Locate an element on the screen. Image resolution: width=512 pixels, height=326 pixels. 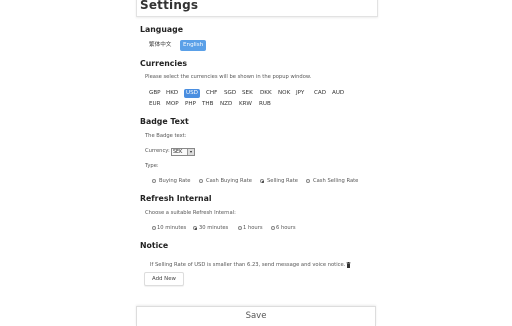
add-new-button: Add New is located at coordinates (164, 279).